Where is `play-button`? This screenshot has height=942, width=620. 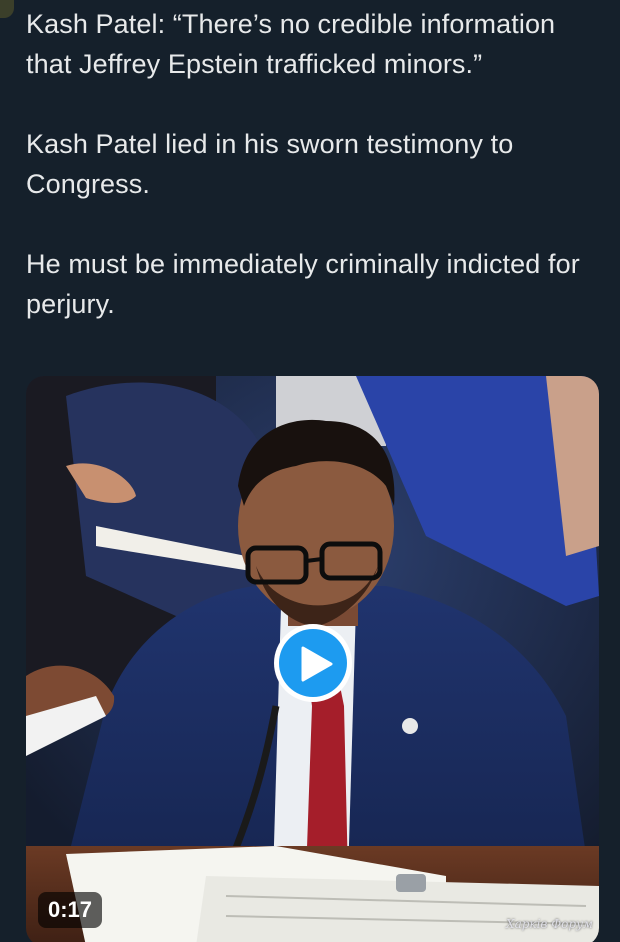 play-button is located at coordinates (313, 663).